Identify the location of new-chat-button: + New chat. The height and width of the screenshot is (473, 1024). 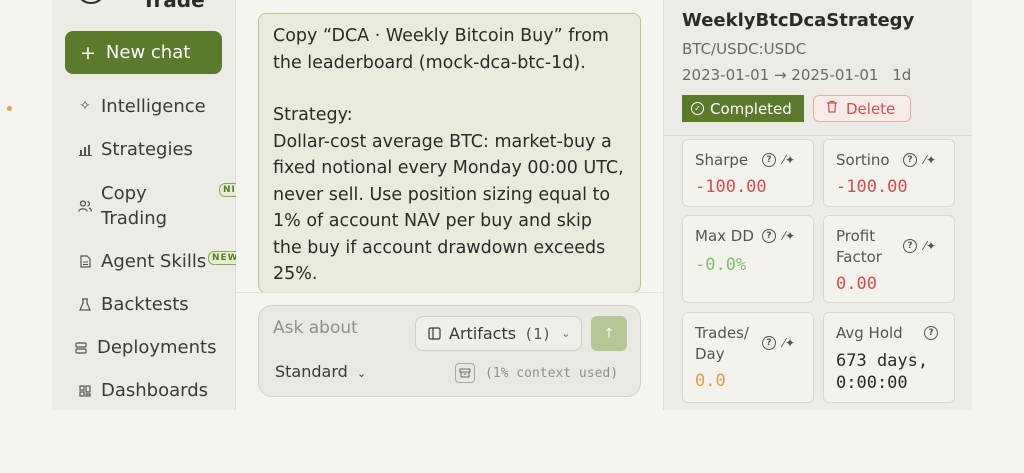
(143, 52).